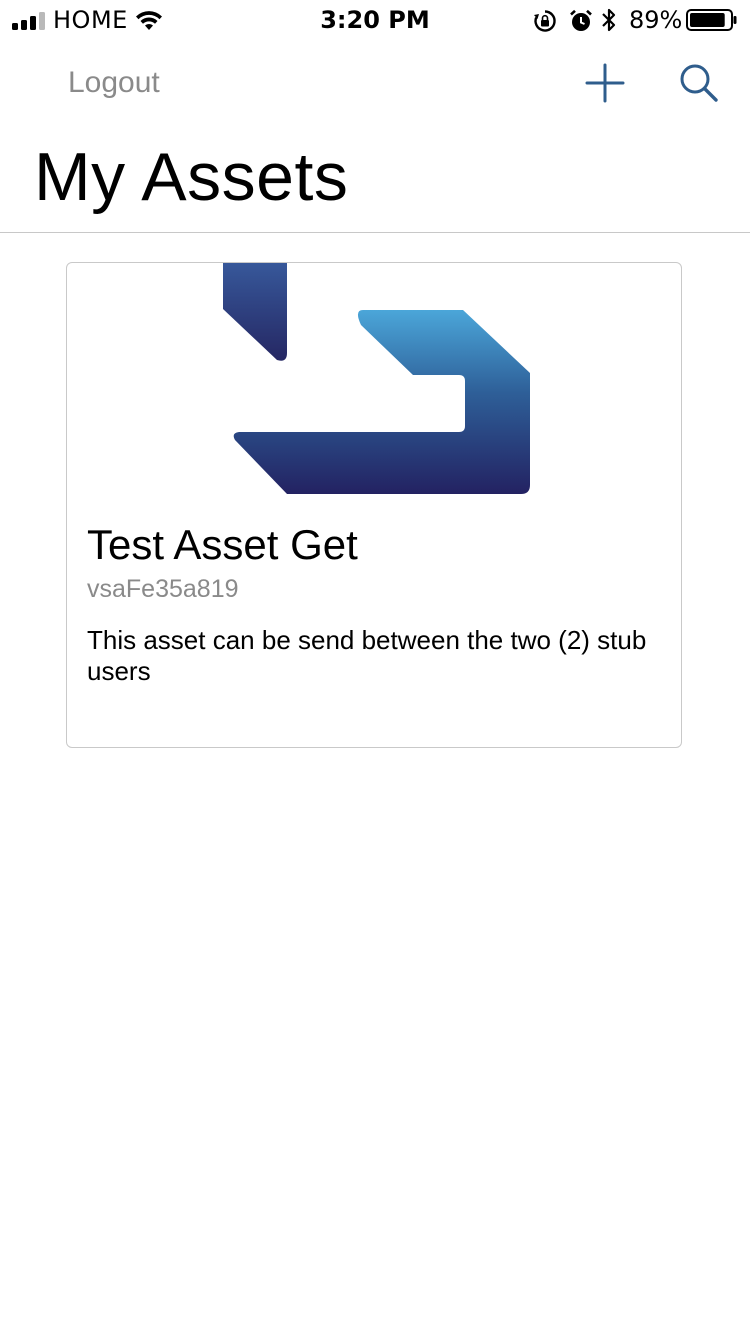  I want to click on status-bar: HOME 3:20 PM 89%, so click(375, 20).